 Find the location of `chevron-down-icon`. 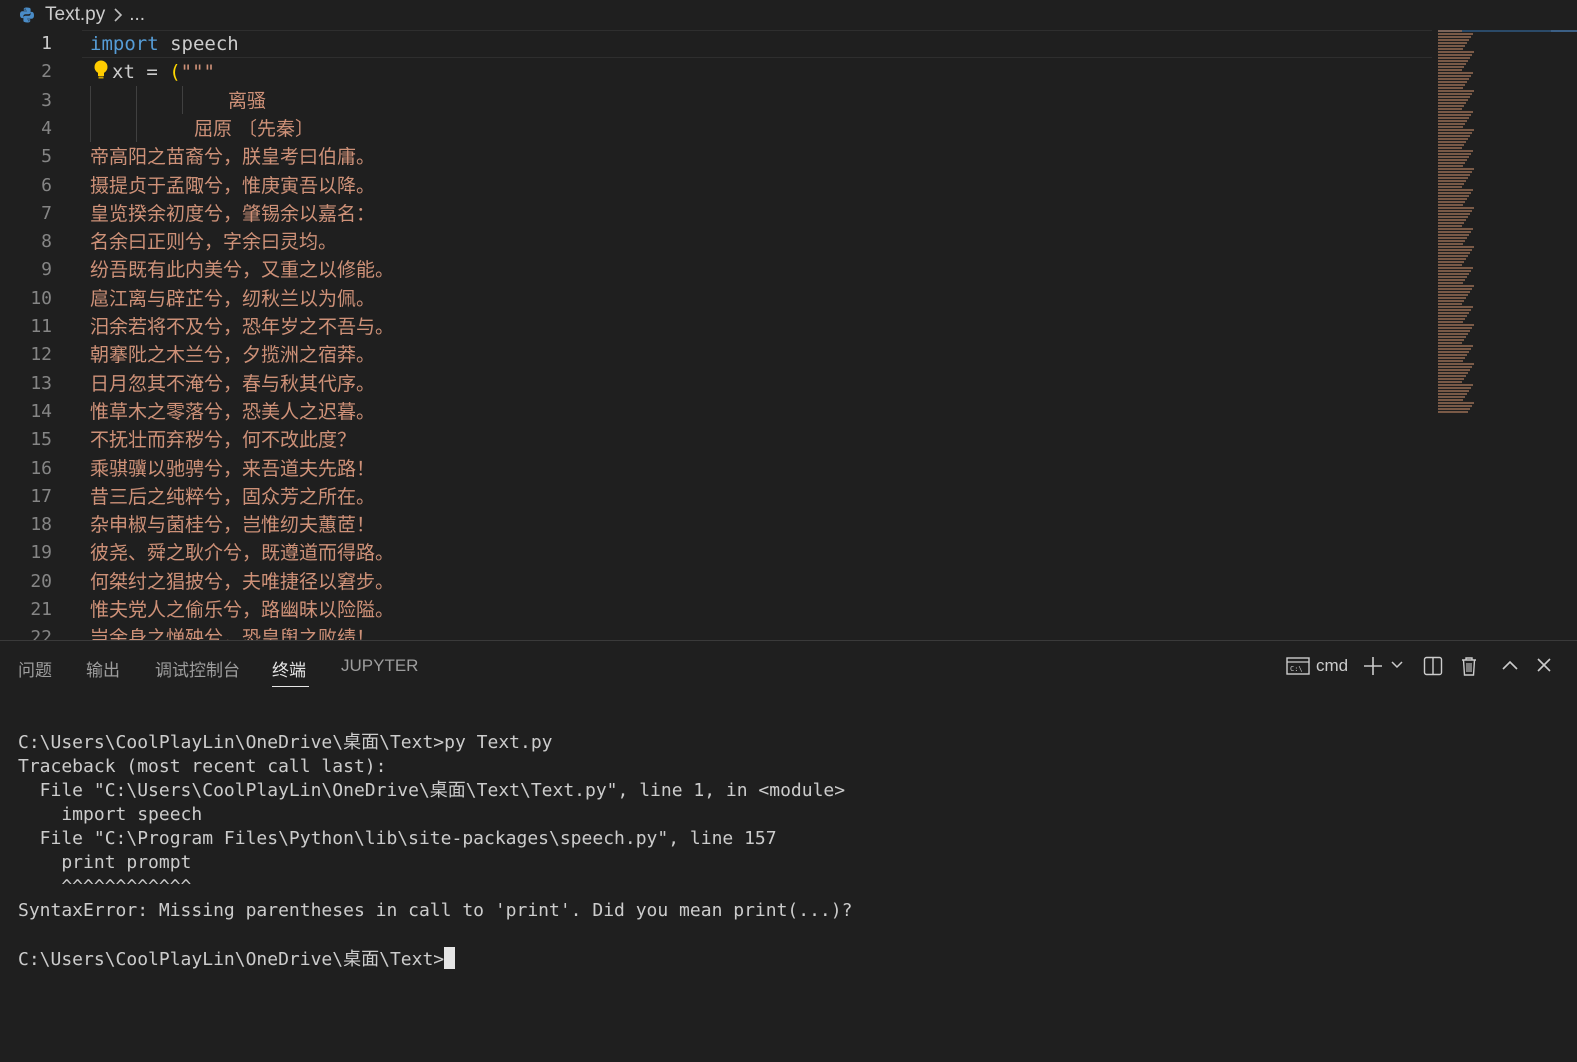

chevron-down-icon is located at coordinates (1397, 665).